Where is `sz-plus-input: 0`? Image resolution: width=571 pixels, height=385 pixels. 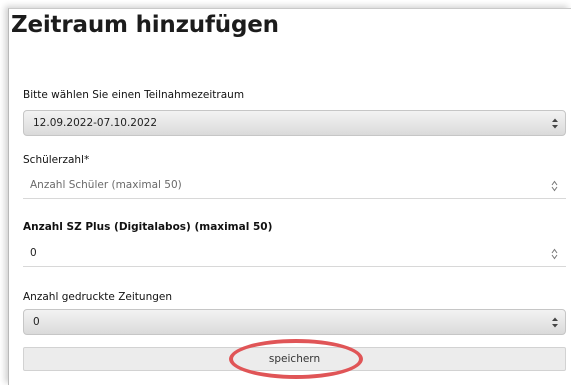
sz-plus-input: 0 is located at coordinates (294, 253).